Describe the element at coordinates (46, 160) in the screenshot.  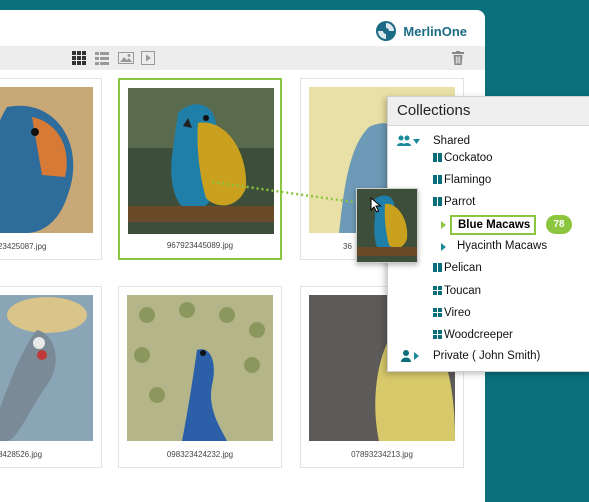
I see `bird-thumbnail` at that location.